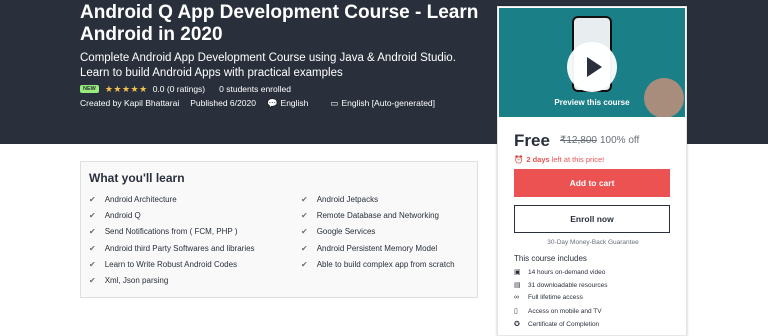 The height and width of the screenshot is (336, 768). What do you see at coordinates (171, 264) in the screenshot?
I see `learn-item-text: Learn to Write Robust Android Codes` at bounding box center [171, 264].